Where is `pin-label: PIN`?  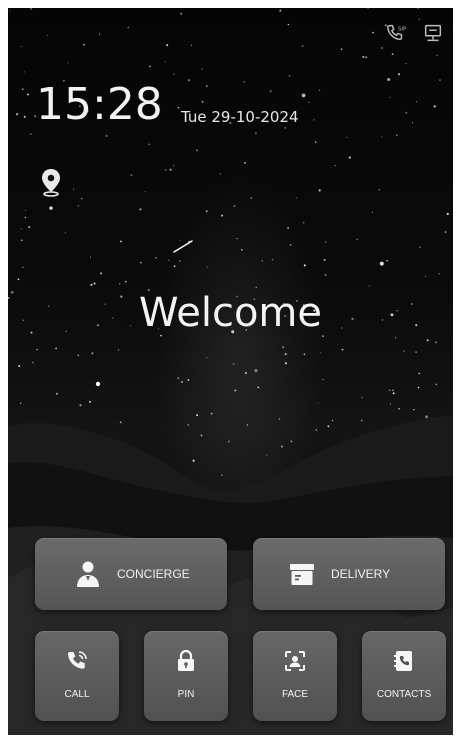
pin-label: PIN is located at coordinates (186, 694).